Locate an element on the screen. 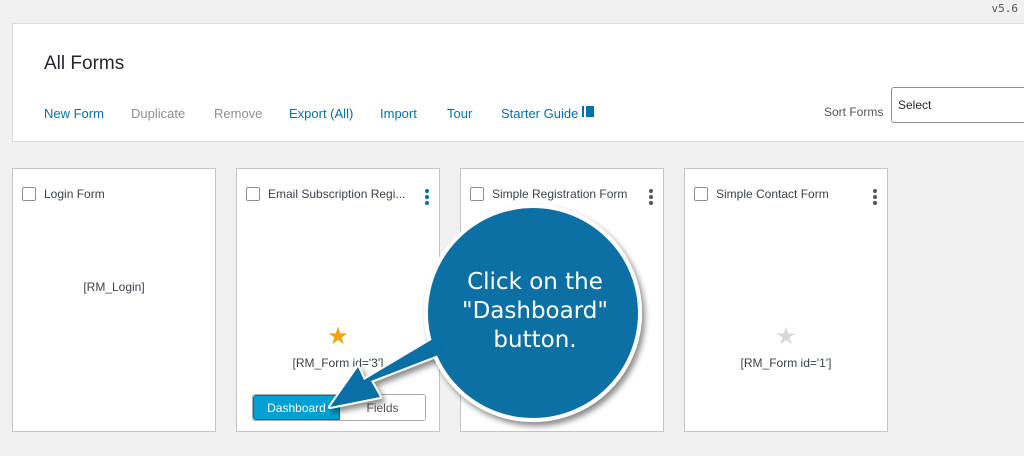 The image size is (1024, 456). export-link: Export (All) is located at coordinates (321, 113).